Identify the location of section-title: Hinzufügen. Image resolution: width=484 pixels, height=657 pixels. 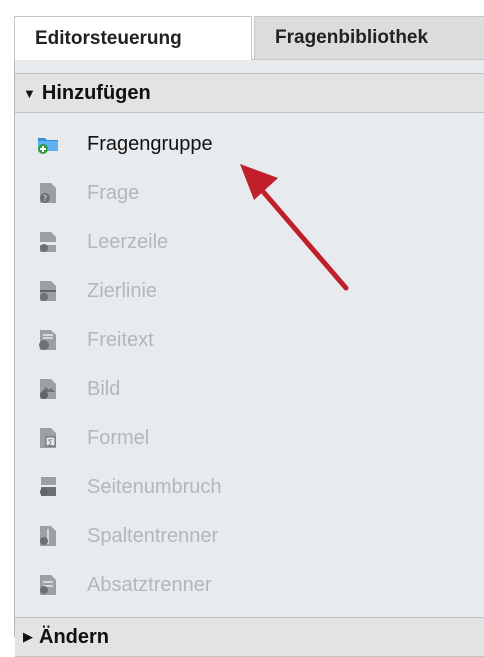
(96, 92).